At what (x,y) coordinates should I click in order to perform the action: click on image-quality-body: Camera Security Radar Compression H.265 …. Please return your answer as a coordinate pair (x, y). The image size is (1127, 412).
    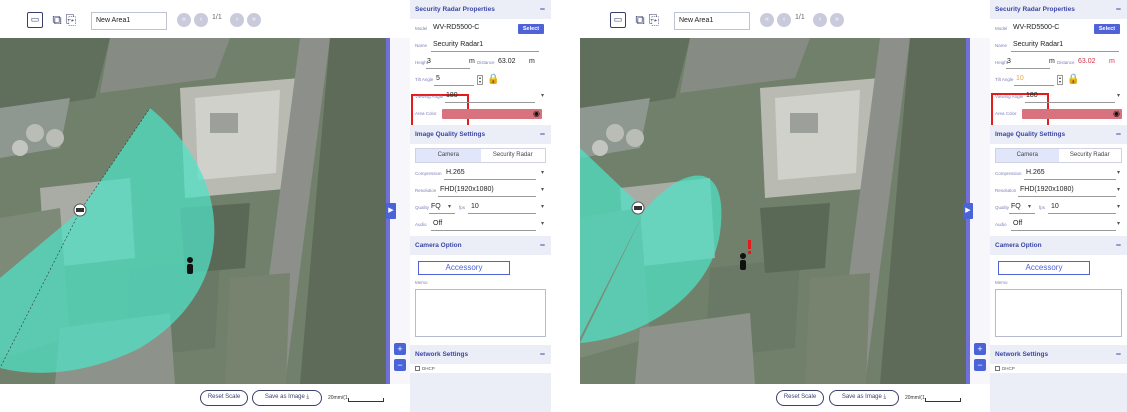
    Looking at the image, I should click on (480, 190).